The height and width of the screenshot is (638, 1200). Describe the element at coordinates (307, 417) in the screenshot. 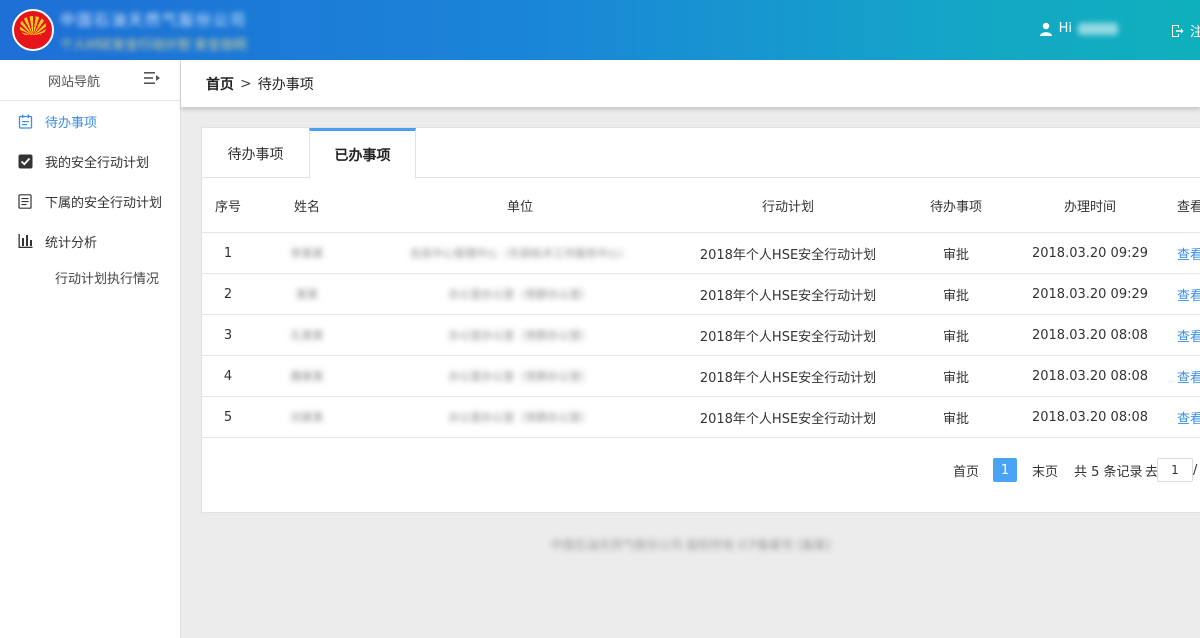

I see `row-name: 刘某某` at that location.